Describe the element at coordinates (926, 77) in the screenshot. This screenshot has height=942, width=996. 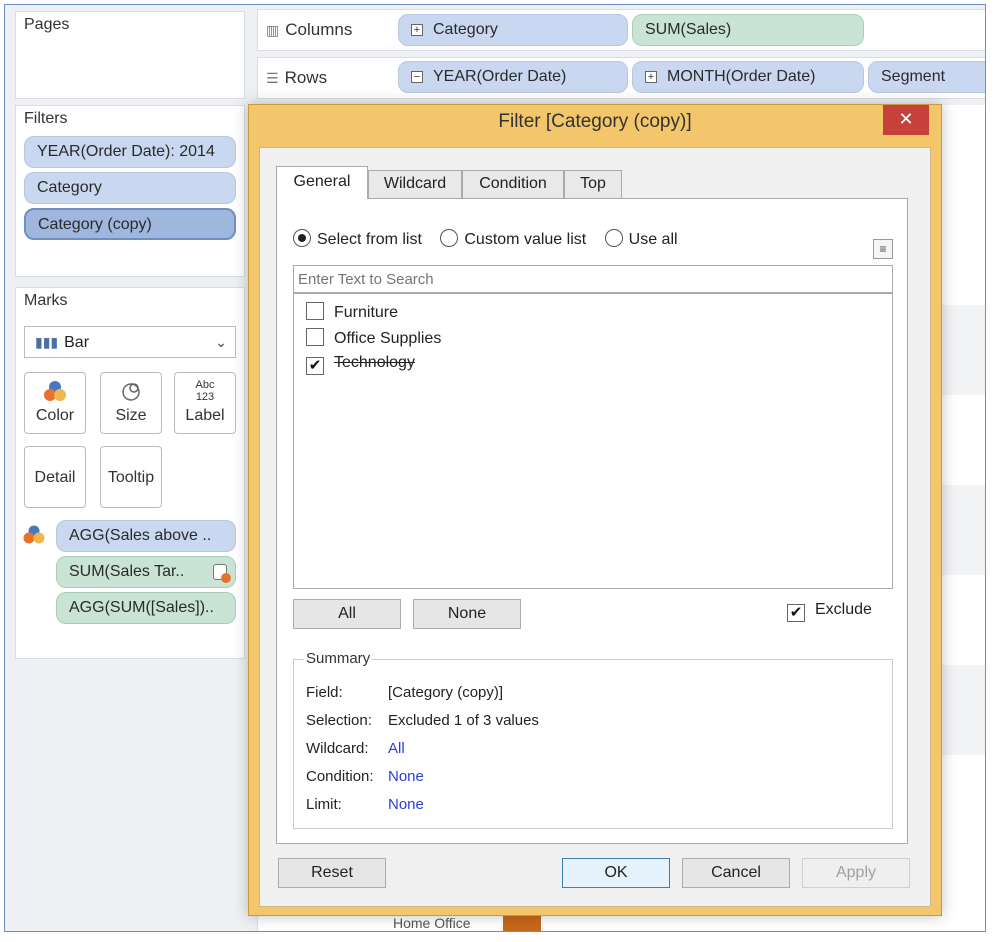
I see `rows-pill-segment: Segment` at that location.